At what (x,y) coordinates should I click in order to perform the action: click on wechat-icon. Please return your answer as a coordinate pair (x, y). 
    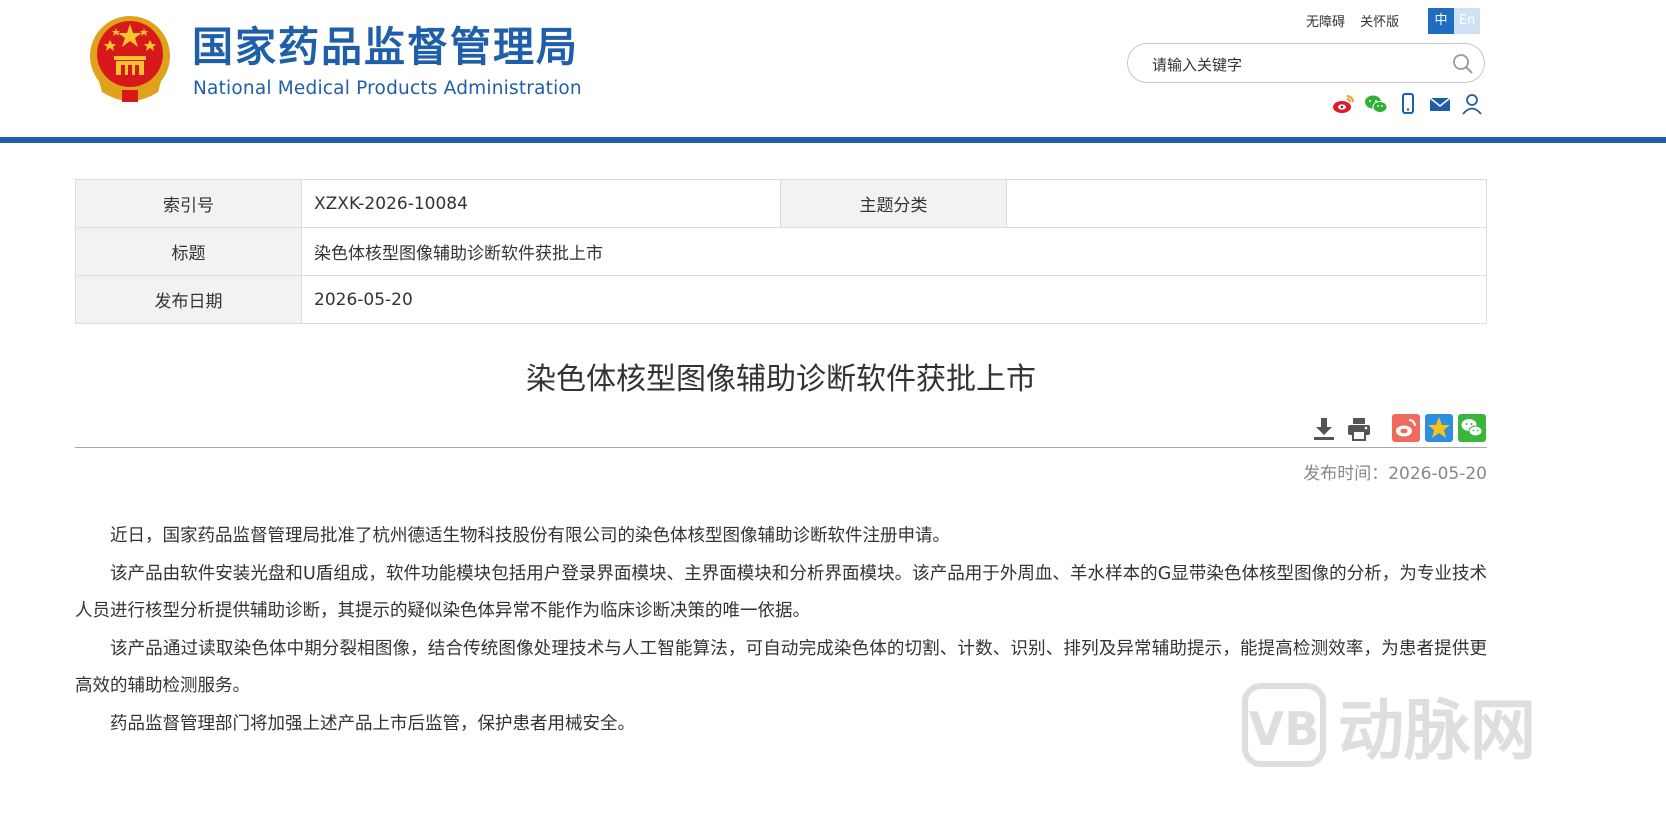
    Looking at the image, I should click on (1376, 104).